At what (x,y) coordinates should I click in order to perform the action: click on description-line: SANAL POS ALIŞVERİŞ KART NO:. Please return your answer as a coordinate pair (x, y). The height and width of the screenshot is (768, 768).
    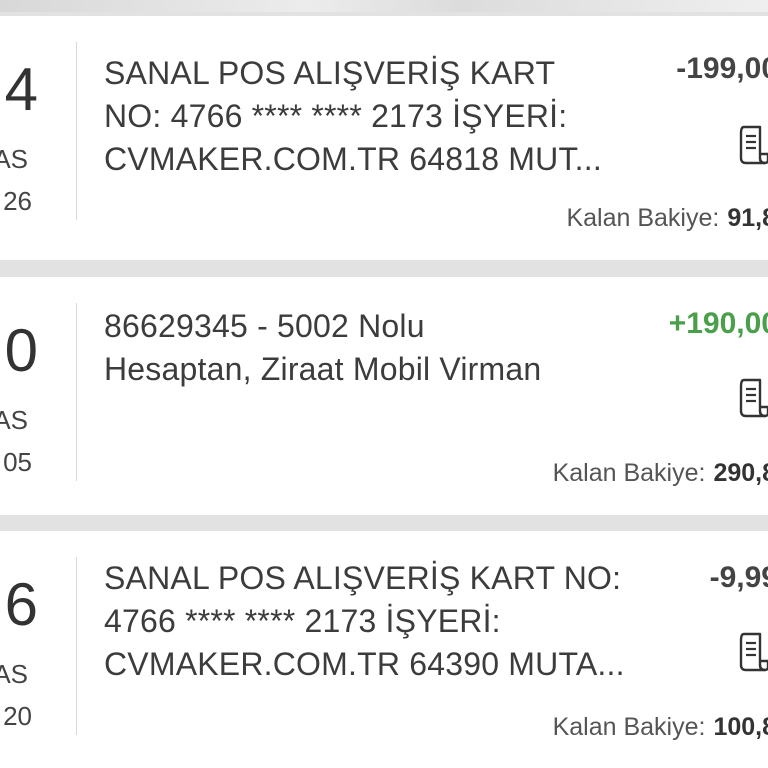
    Looking at the image, I should click on (363, 578).